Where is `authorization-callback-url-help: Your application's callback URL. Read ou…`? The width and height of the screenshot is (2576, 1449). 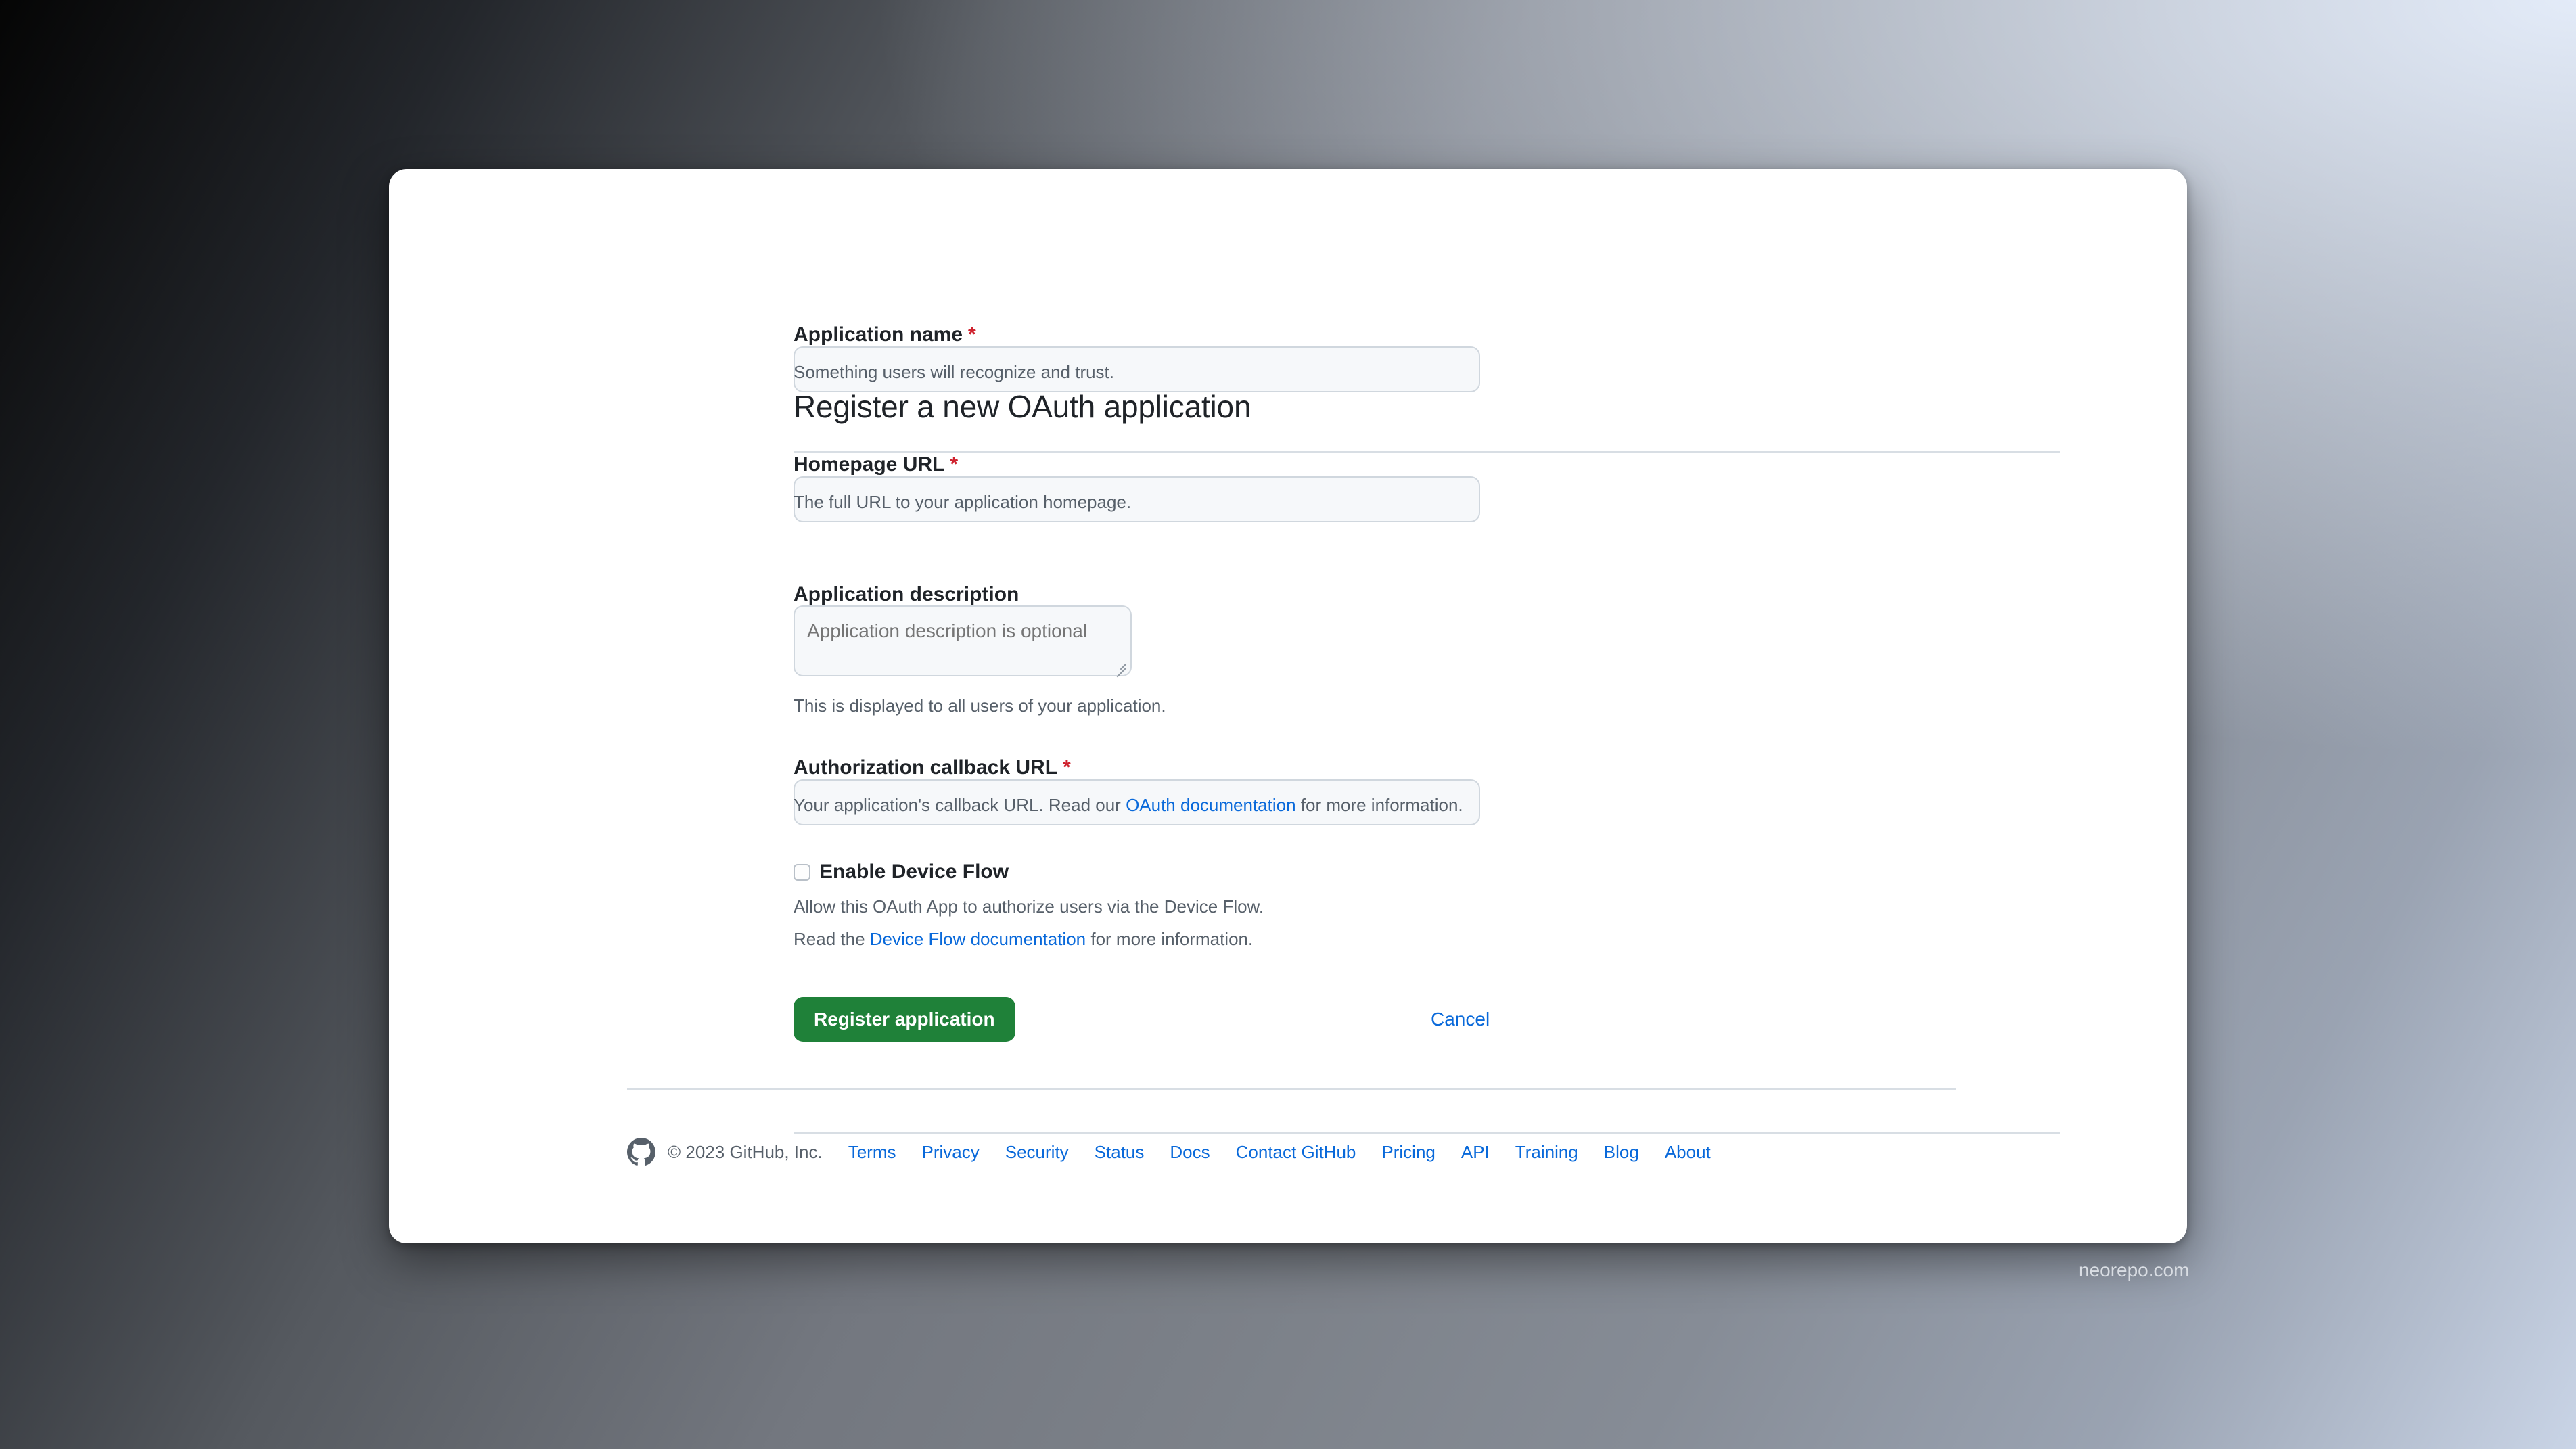
authorization-callback-url-help: Your application's callback URL. Read ou… is located at coordinates (1128, 805).